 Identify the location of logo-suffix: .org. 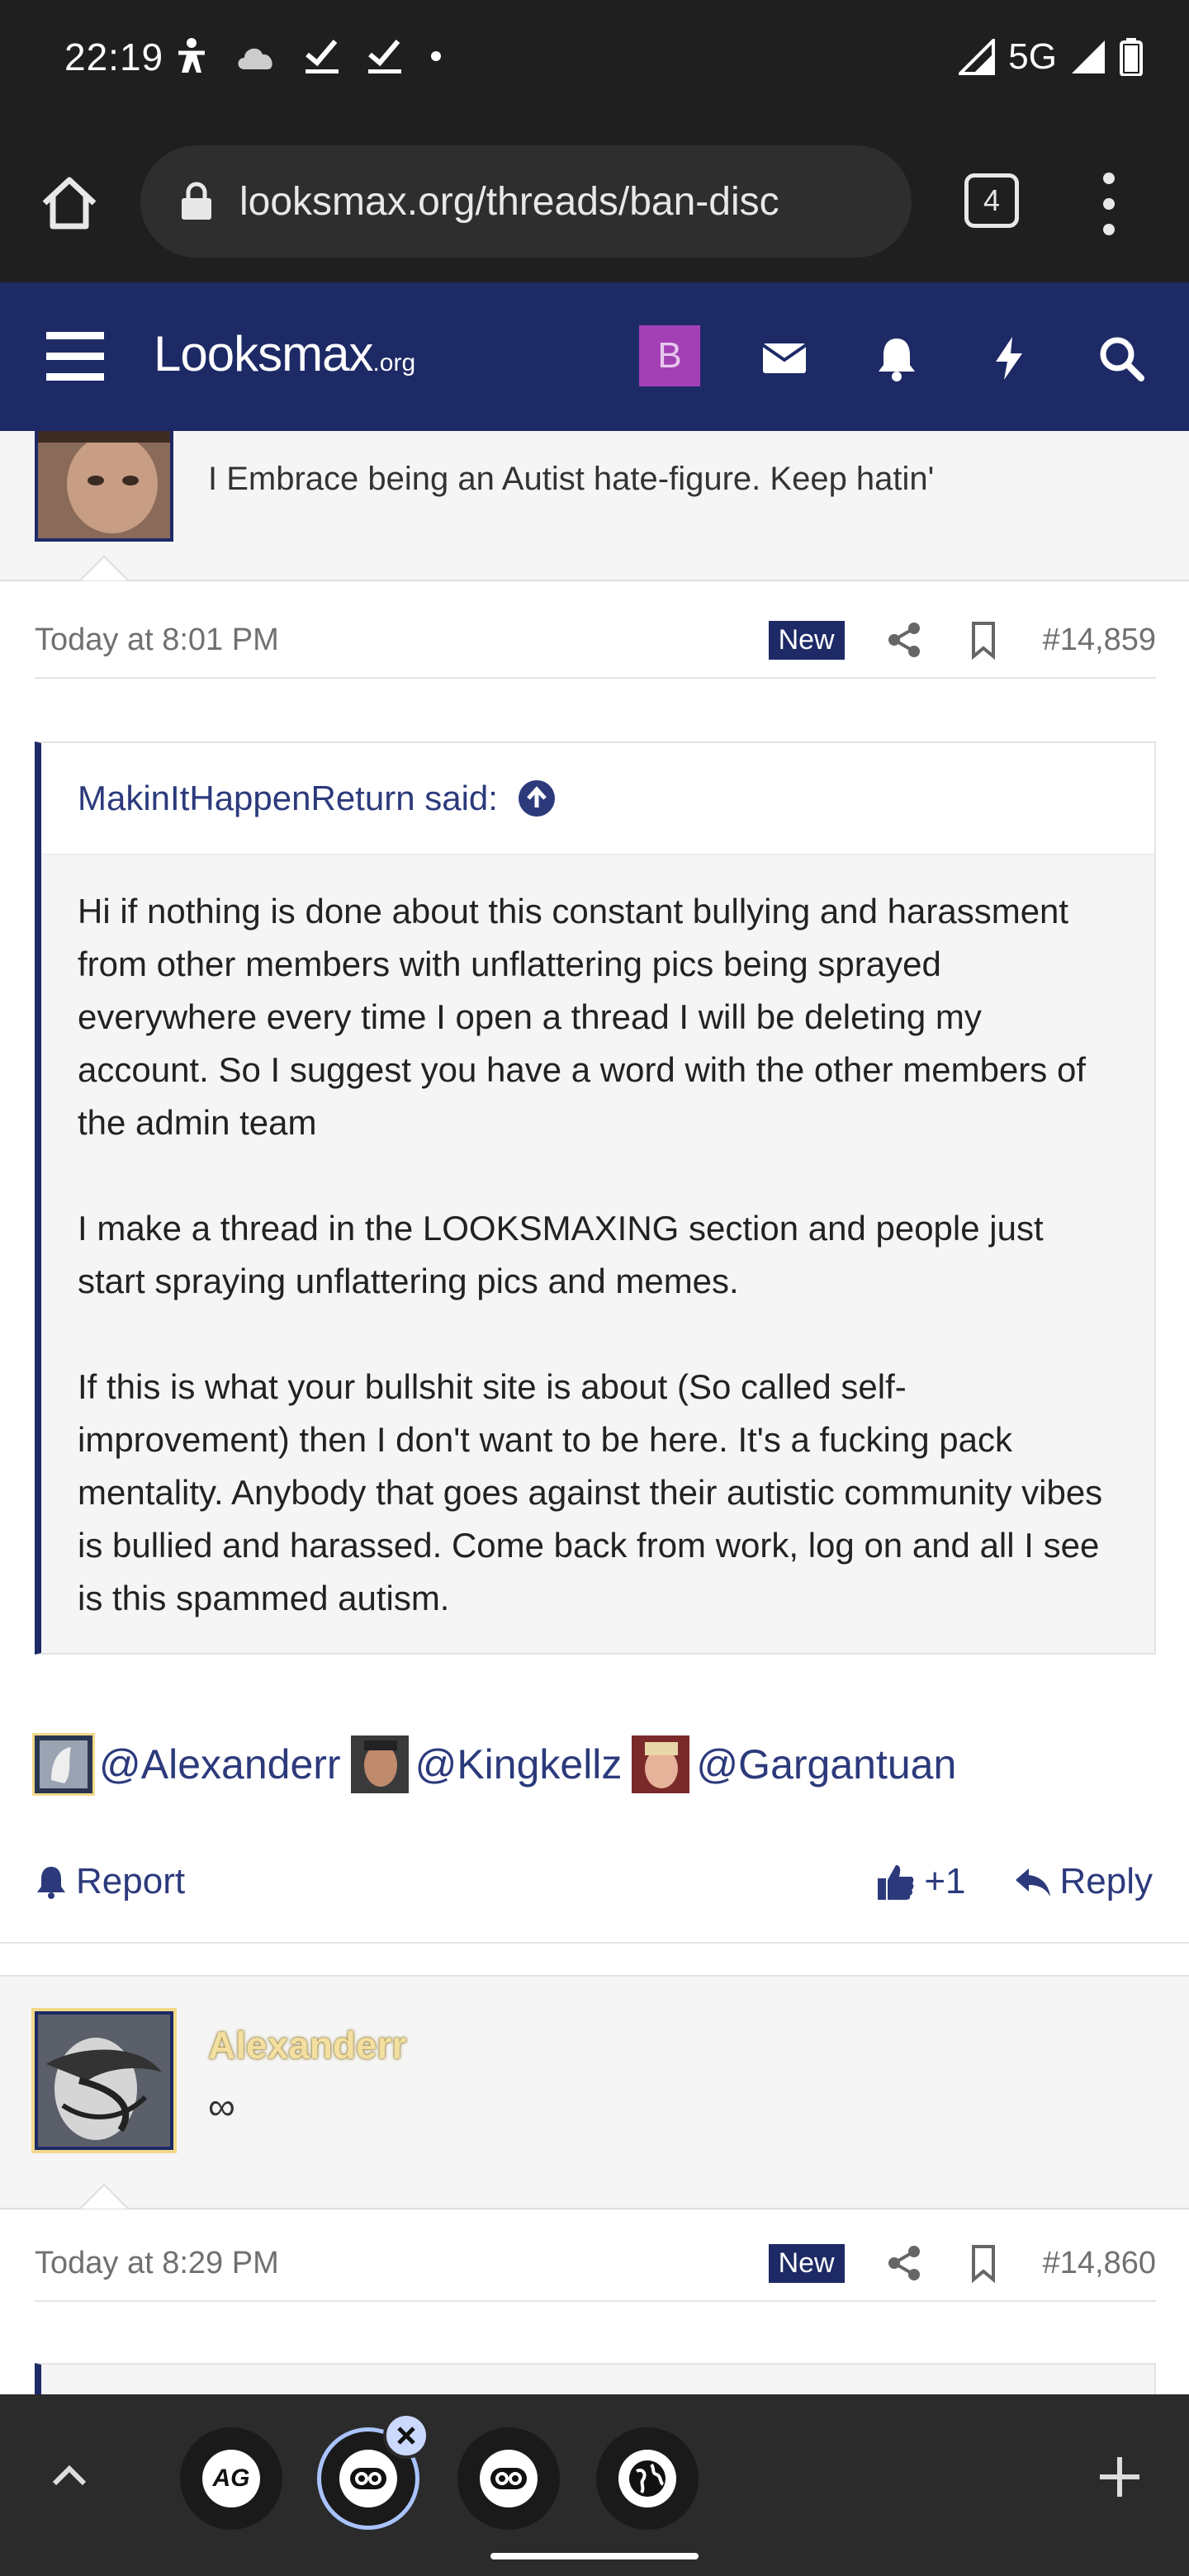
(394, 362).